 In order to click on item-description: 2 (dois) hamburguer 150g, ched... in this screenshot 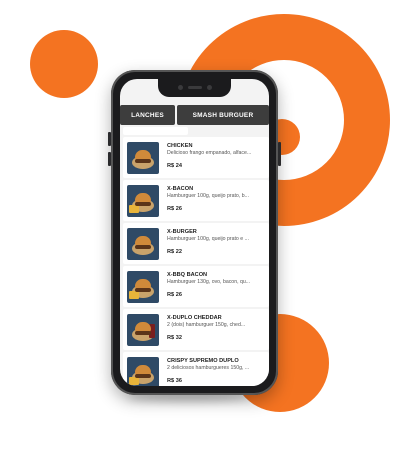, I will do `click(206, 325)`.